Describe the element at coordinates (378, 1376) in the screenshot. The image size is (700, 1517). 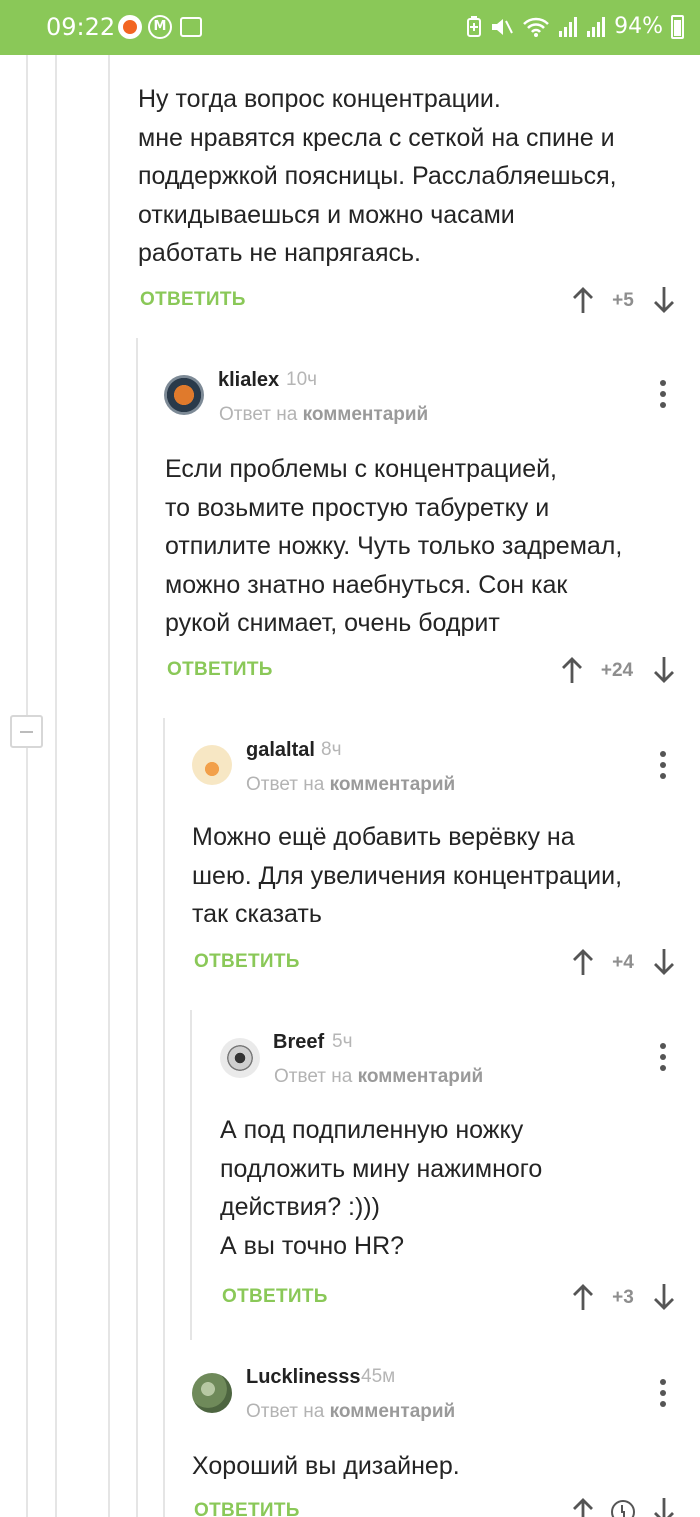
I see `comment-time: 45м` at that location.